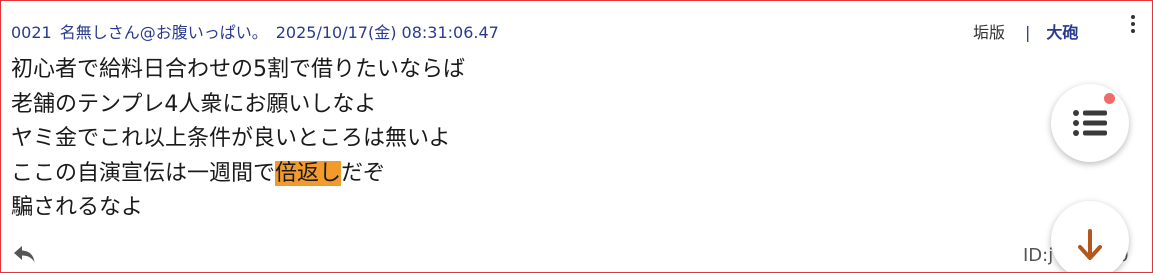 Image resolution: width=1153 pixels, height=273 pixels. I want to click on header-links: 垢版 | 大砲, so click(1025, 31).